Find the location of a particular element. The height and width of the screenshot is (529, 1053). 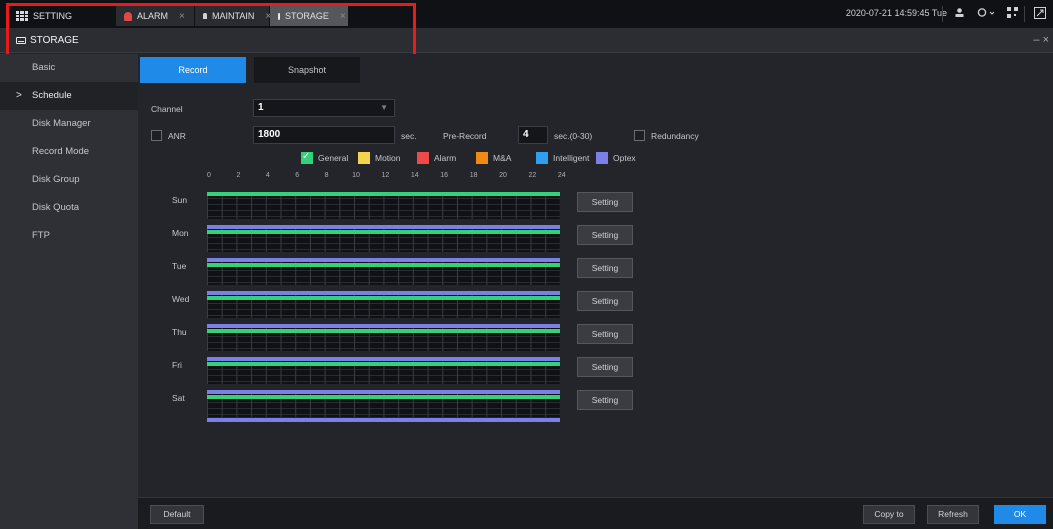

tab-maintain: MAINTAIN × is located at coordinates (233, 16).